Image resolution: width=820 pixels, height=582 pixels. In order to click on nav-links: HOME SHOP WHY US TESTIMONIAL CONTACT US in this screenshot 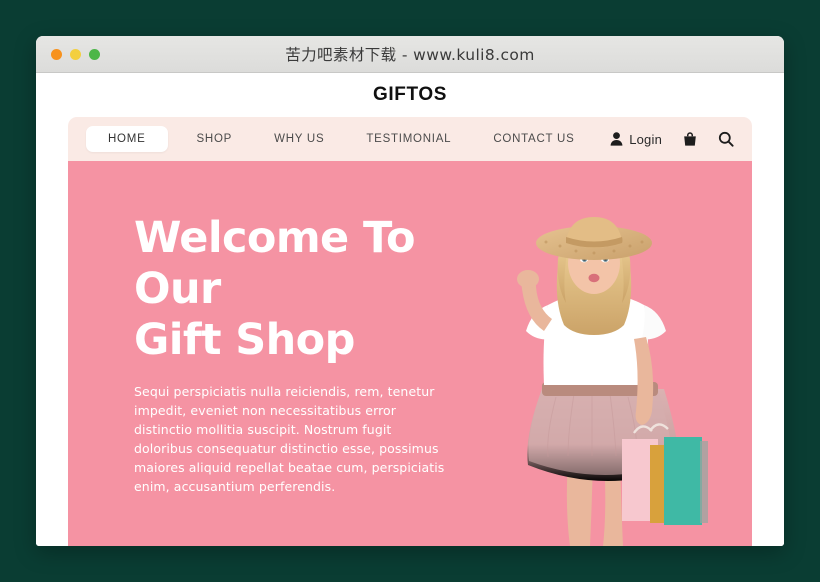, I will do `click(337, 139)`.